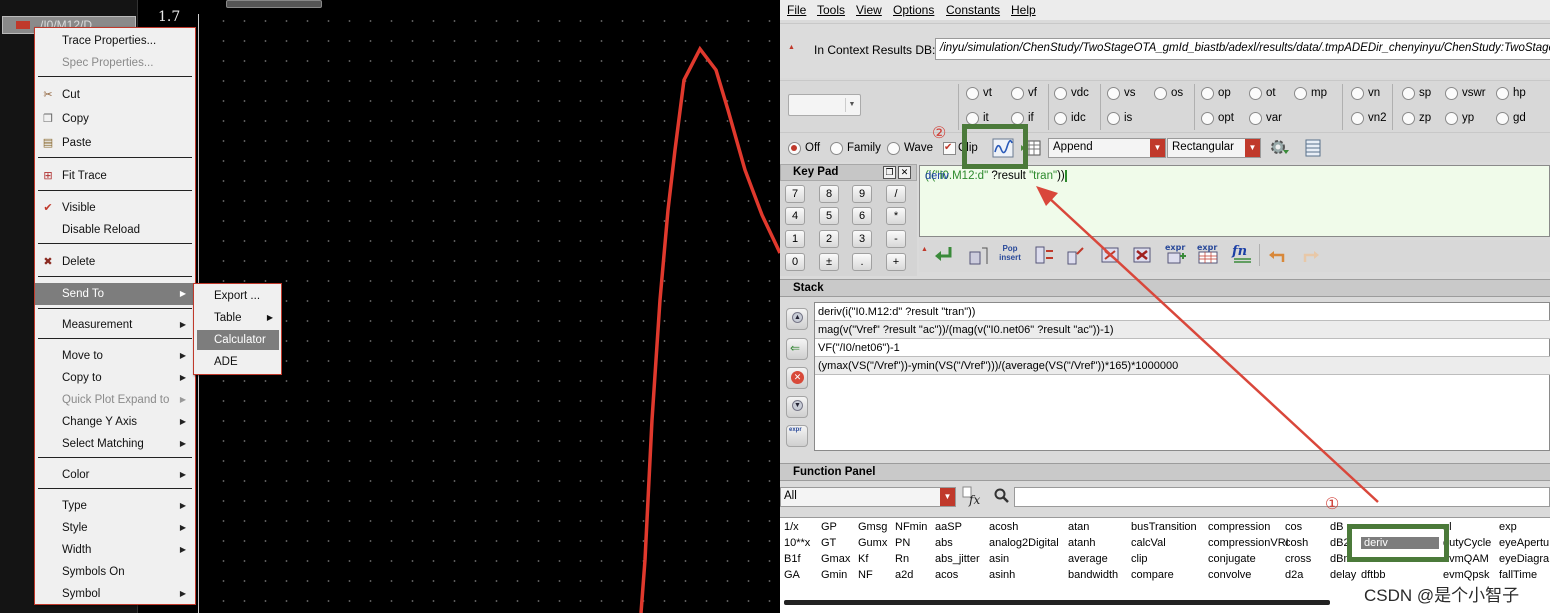  I want to click on settings-gear-icon, so click(1279, 147).